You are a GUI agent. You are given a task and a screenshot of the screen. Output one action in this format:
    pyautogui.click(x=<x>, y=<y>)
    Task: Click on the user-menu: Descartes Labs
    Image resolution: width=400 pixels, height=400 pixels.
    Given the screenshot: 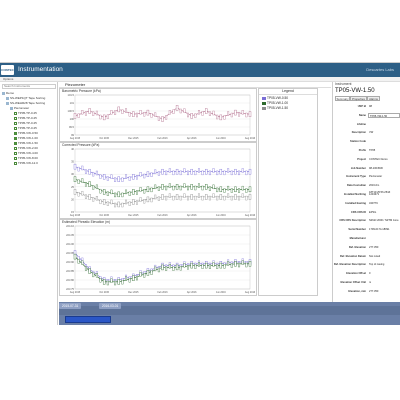 What is the action you would take?
    pyautogui.click(x=380, y=70)
    